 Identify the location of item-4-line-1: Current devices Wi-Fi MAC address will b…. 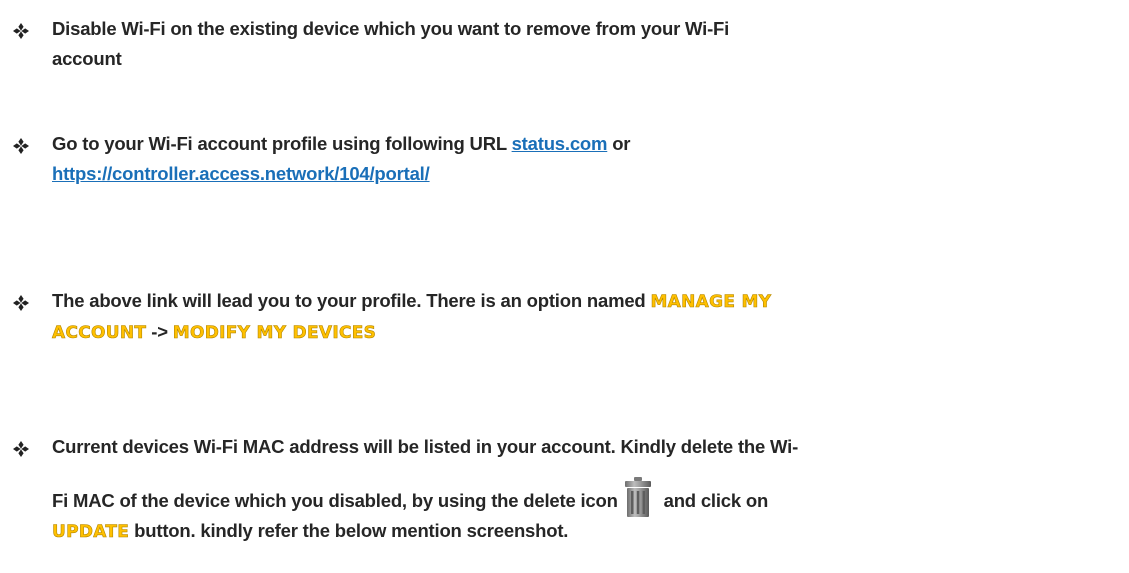
(425, 446).